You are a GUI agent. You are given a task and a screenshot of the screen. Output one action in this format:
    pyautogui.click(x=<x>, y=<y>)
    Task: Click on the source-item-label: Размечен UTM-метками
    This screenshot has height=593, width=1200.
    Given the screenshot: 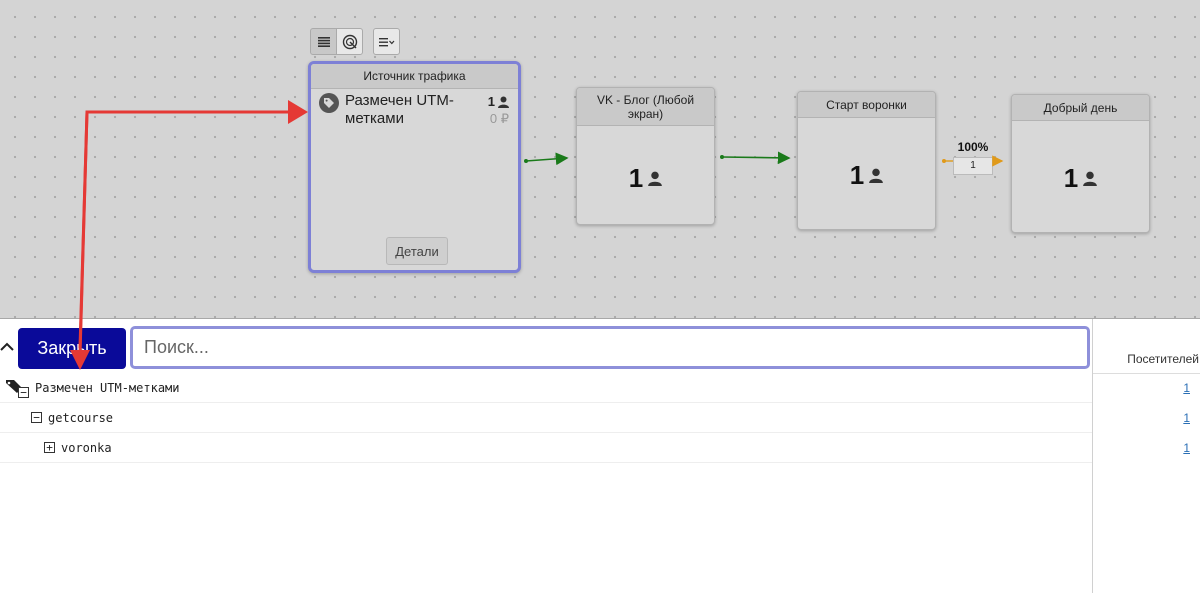 What is the action you would take?
    pyautogui.click(x=405, y=110)
    